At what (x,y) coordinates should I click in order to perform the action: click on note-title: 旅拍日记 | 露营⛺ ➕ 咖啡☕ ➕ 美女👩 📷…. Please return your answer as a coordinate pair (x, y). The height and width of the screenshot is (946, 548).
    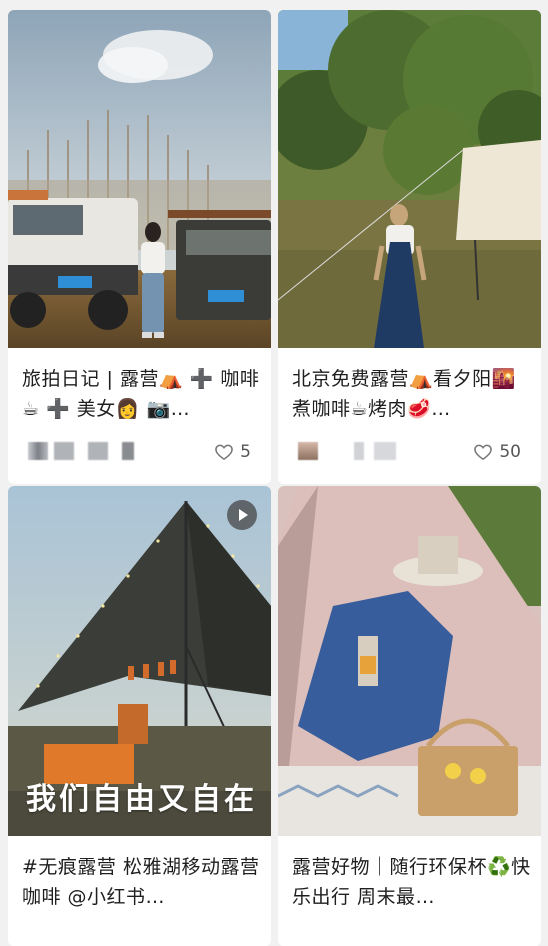
    Looking at the image, I should click on (141, 394).